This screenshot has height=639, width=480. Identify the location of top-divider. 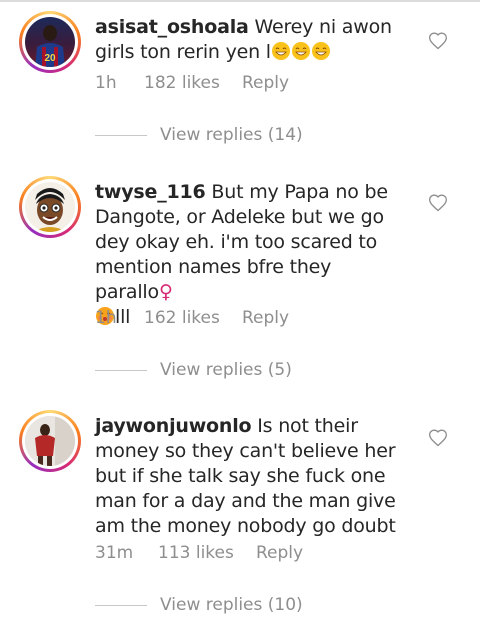
(240, 1).